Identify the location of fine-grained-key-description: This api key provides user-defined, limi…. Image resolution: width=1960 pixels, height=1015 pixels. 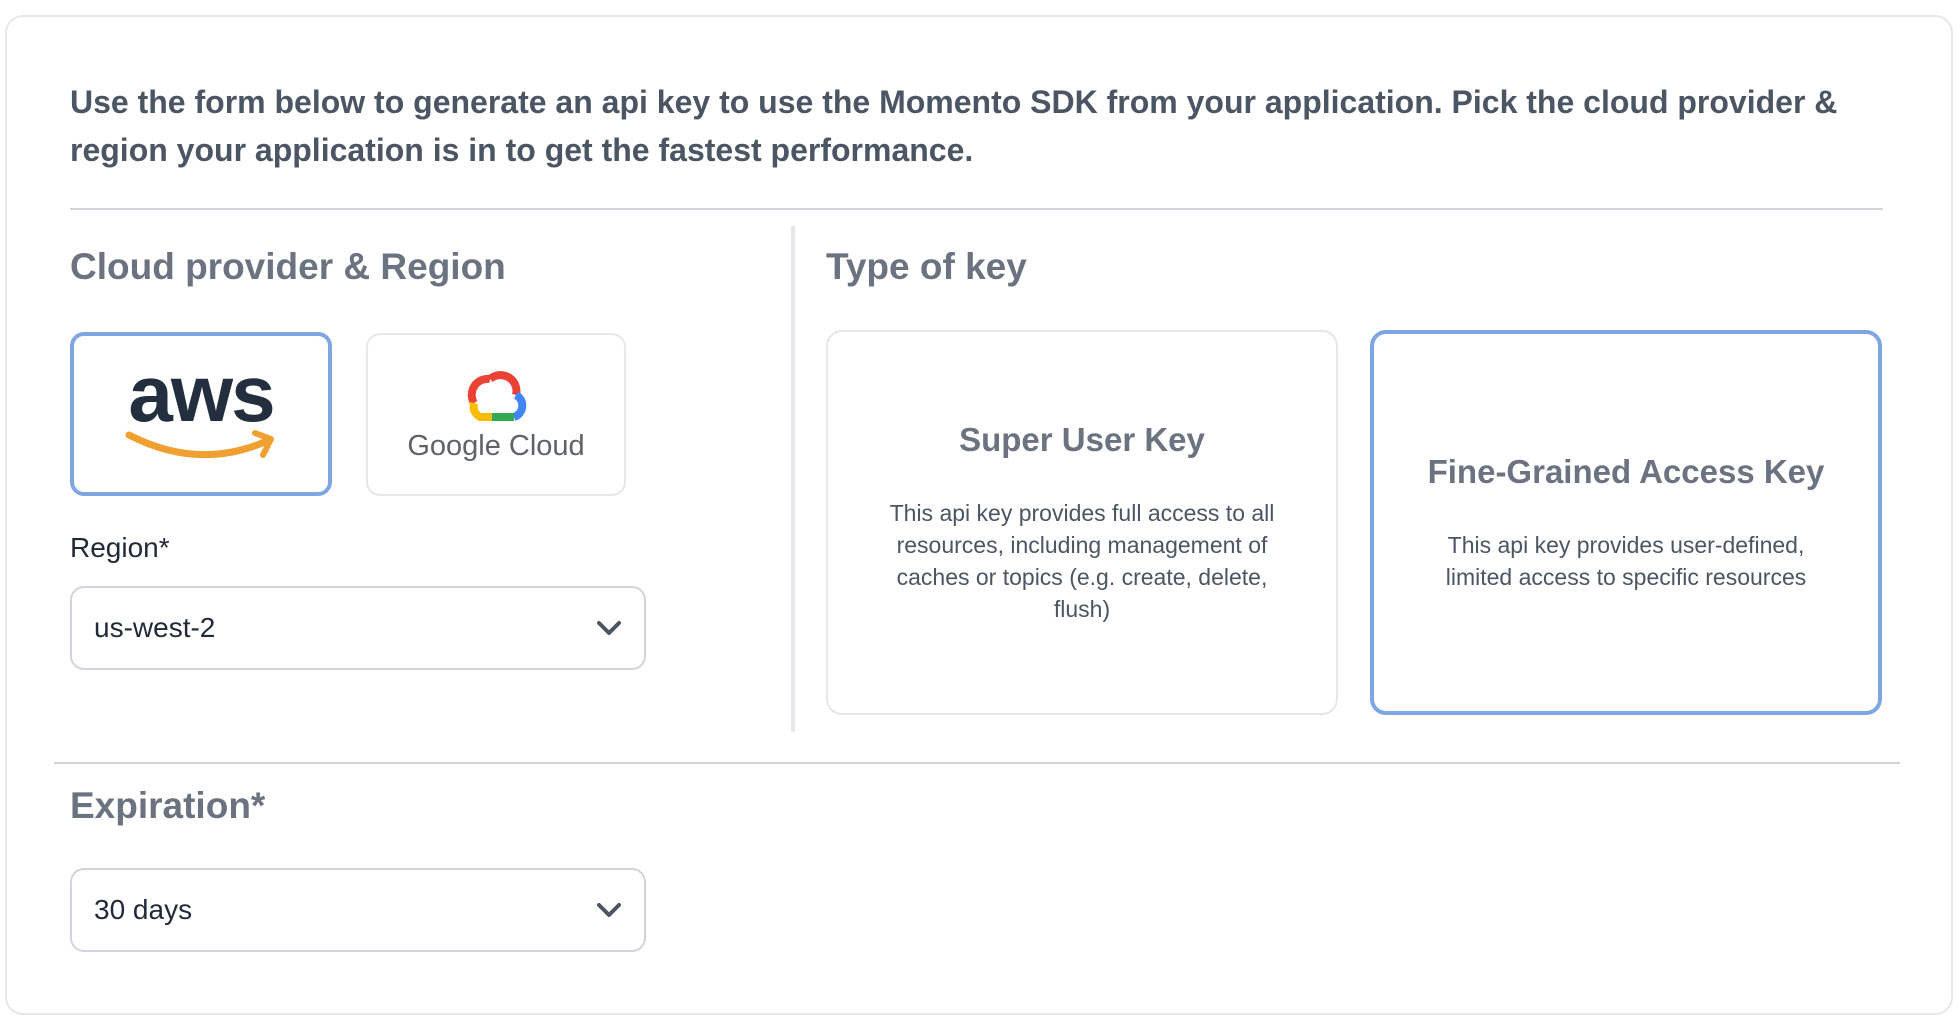
(1626, 560).